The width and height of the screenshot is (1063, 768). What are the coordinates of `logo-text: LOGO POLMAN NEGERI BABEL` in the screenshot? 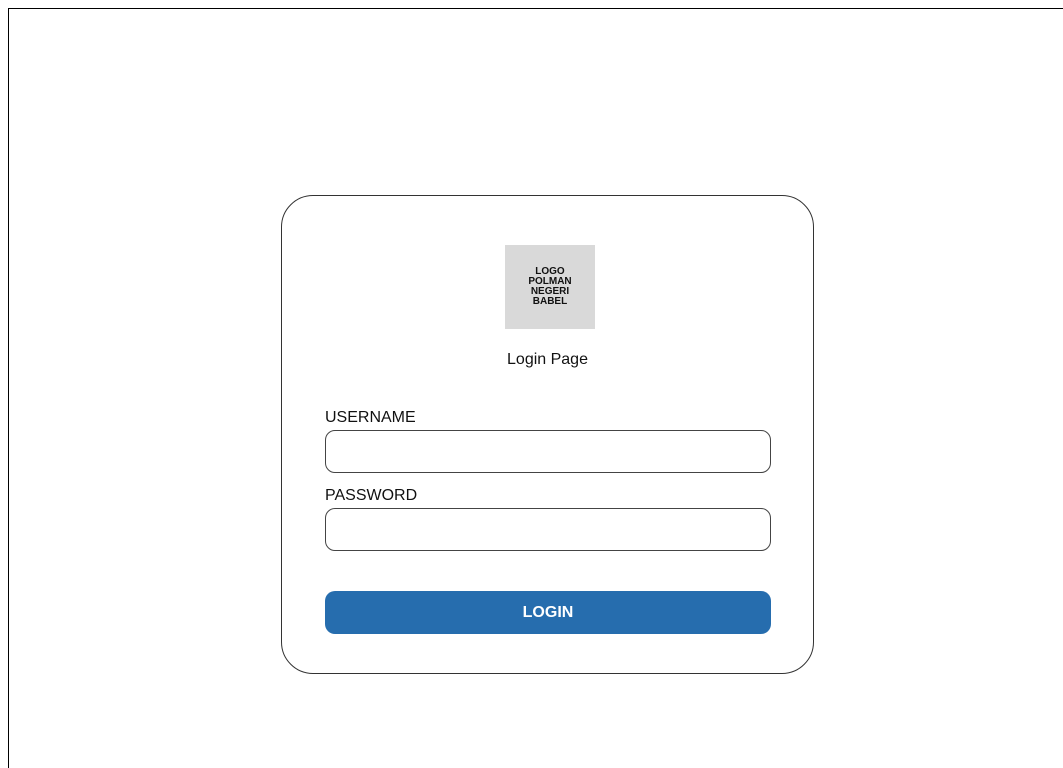 It's located at (550, 286).